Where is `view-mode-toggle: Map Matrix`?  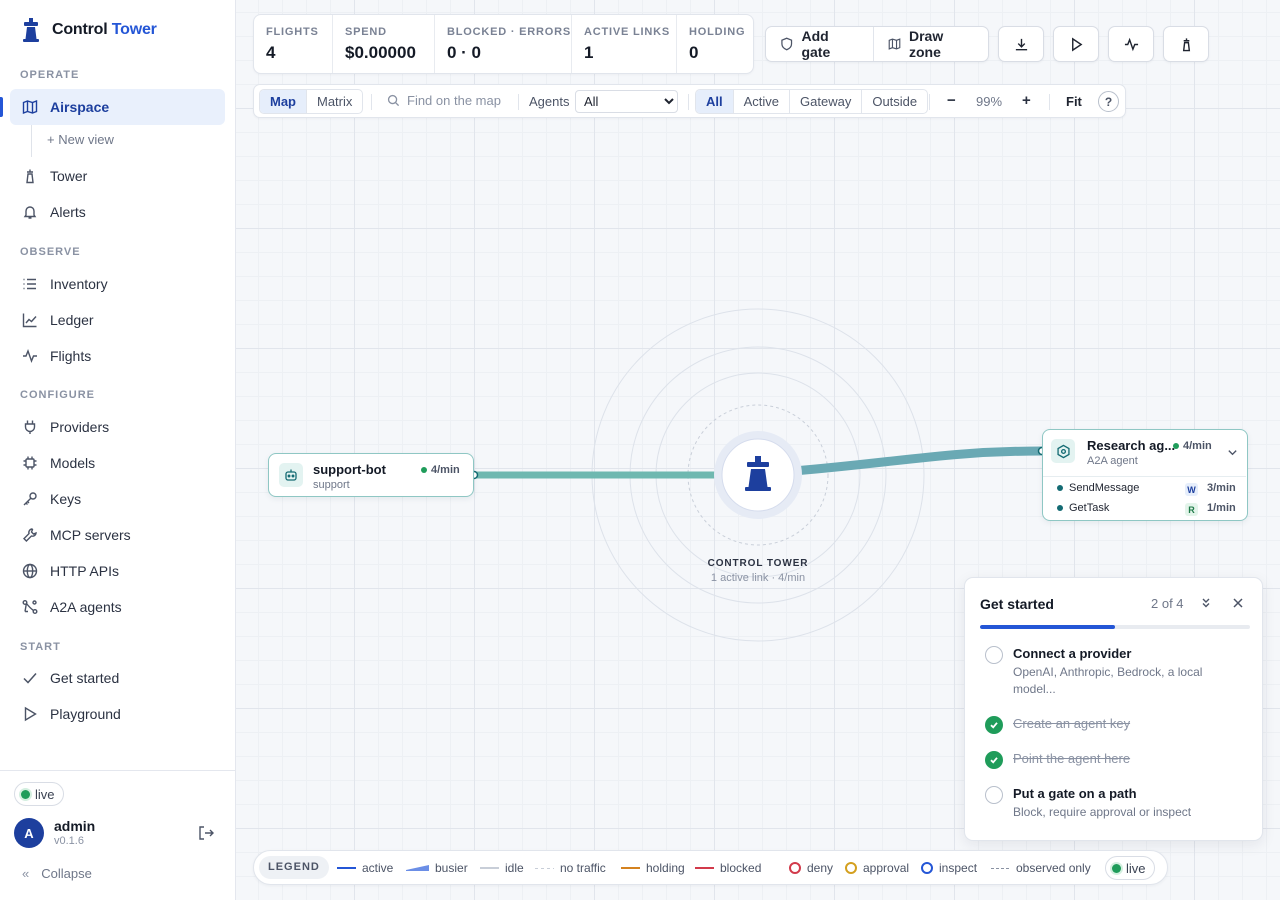
view-mode-toggle: Map Matrix is located at coordinates (311, 101).